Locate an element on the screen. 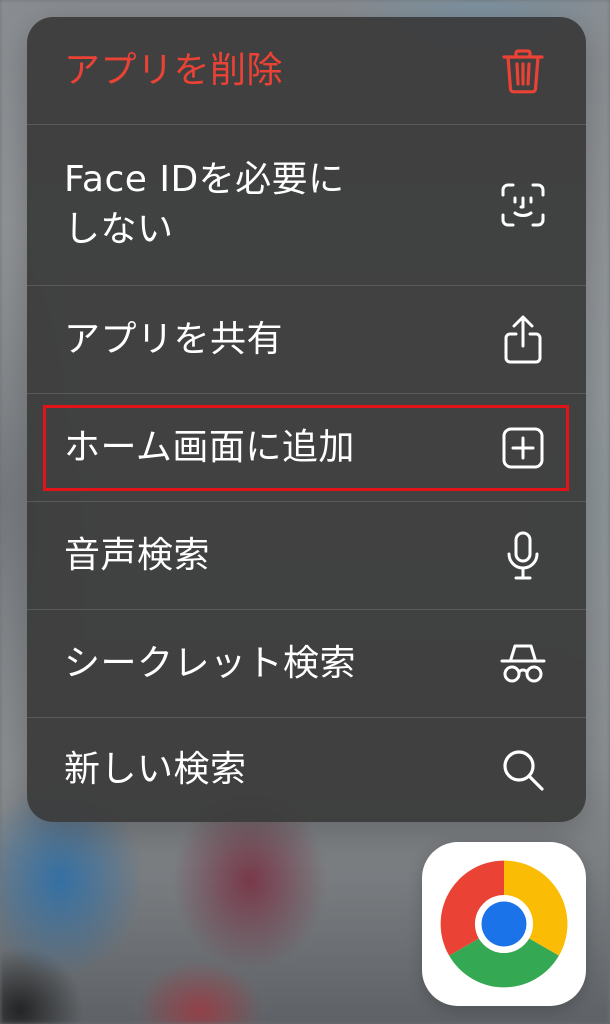  menu-item-share-app: アプリを共有 is located at coordinates (306, 339).